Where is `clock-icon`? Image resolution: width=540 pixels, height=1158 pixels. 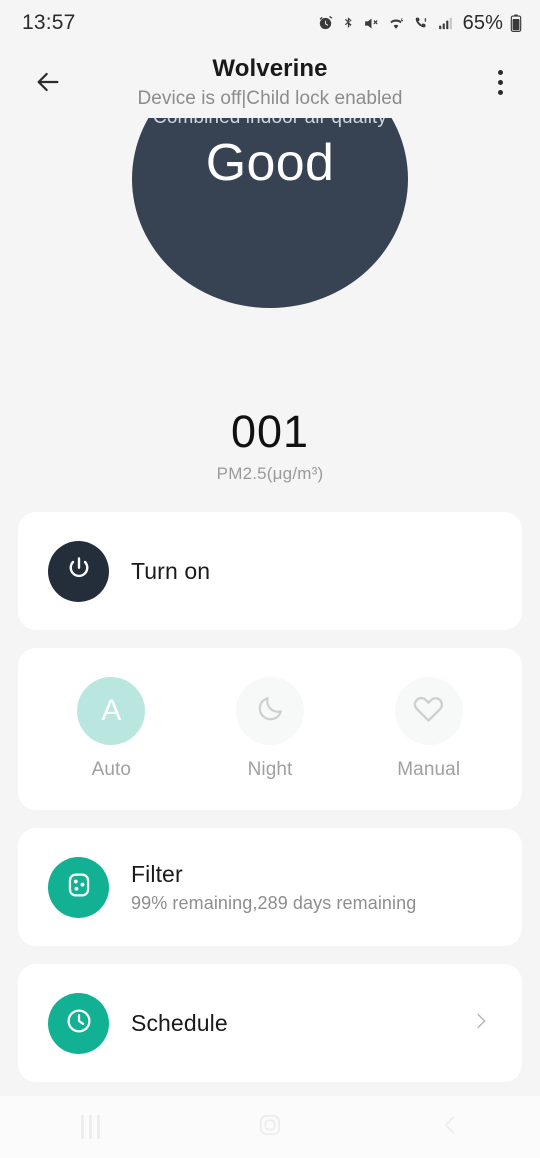
clock-icon is located at coordinates (79, 1023).